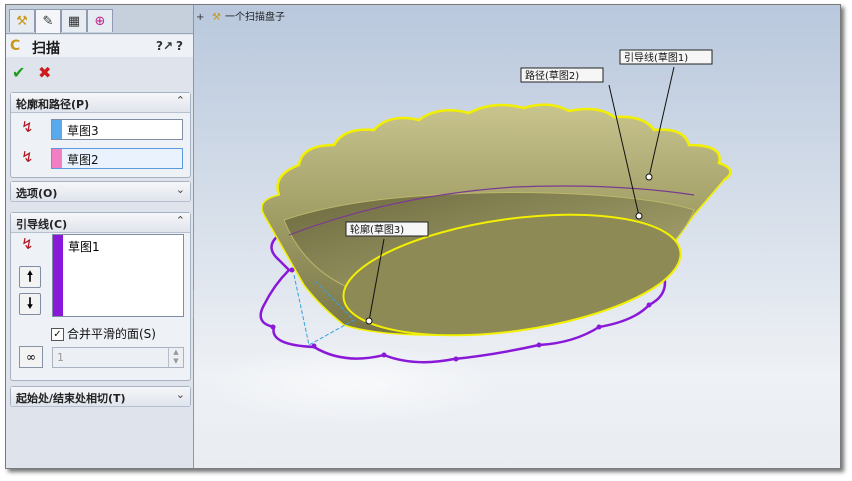 Image resolution: width=852 pixels, height=481 pixels. Describe the element at coordinates (60, 357) in the screenshot. I see `section-spinner-value: 1` at that location.